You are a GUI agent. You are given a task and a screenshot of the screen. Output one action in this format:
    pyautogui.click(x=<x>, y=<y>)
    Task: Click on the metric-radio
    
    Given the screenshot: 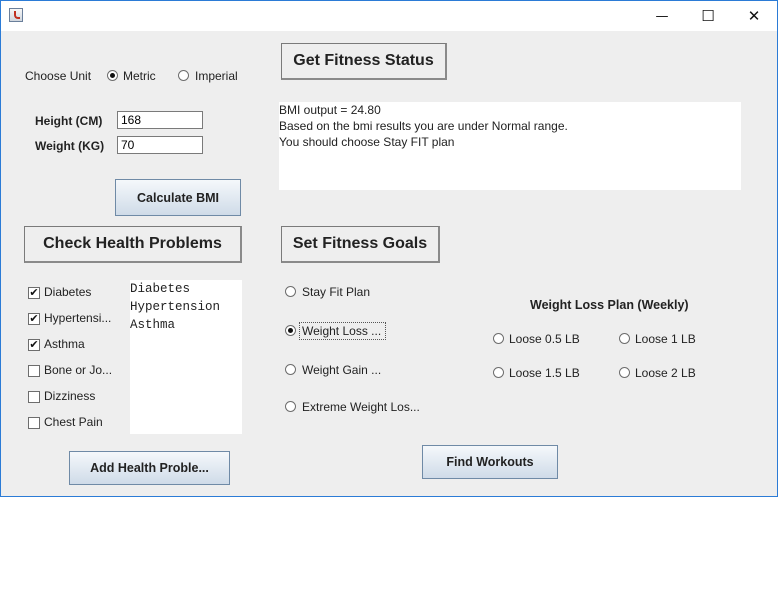 What is the action you would take?
    pyautogui.click(x=112, y=75)
    